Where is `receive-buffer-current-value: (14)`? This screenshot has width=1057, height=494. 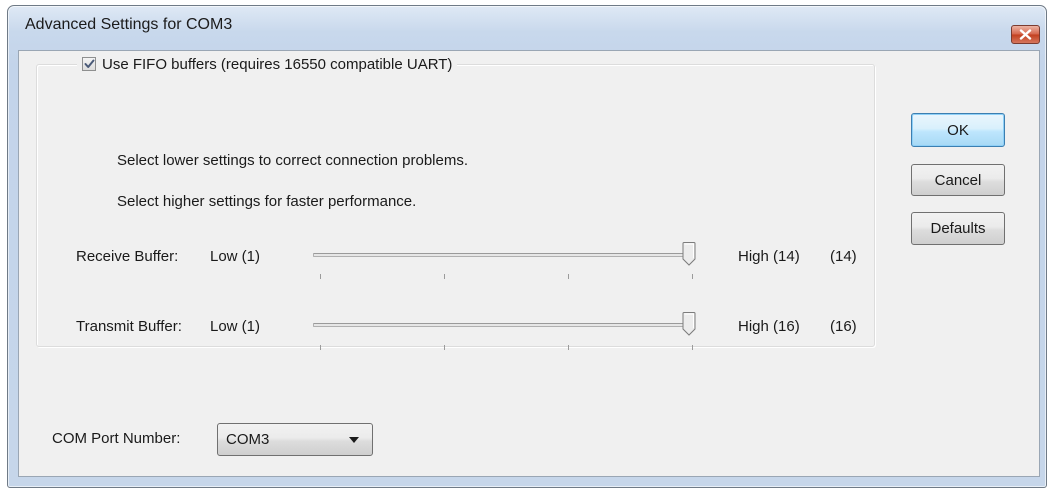
receive-buffer-current-value: (14) is located at coordinates (843, 256).